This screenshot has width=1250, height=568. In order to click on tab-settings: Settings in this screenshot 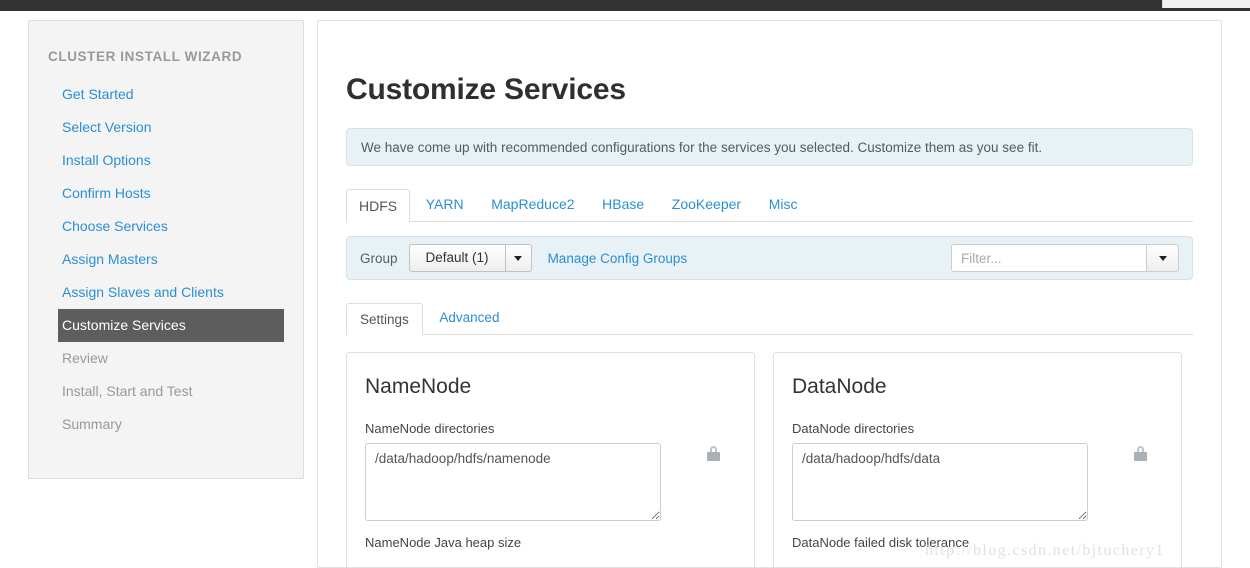, I will do `click(384, 319)`.